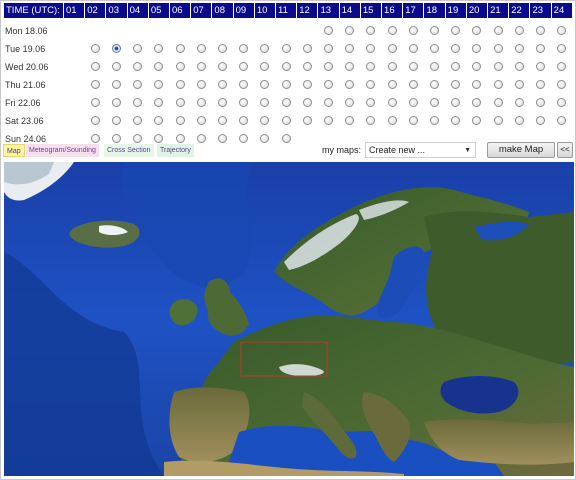 The image size is (576, 480). What do you see at coordinates (521, 150) in the screenshot?
I see `make-map-button: make Map` at bounding box center [521, 150].